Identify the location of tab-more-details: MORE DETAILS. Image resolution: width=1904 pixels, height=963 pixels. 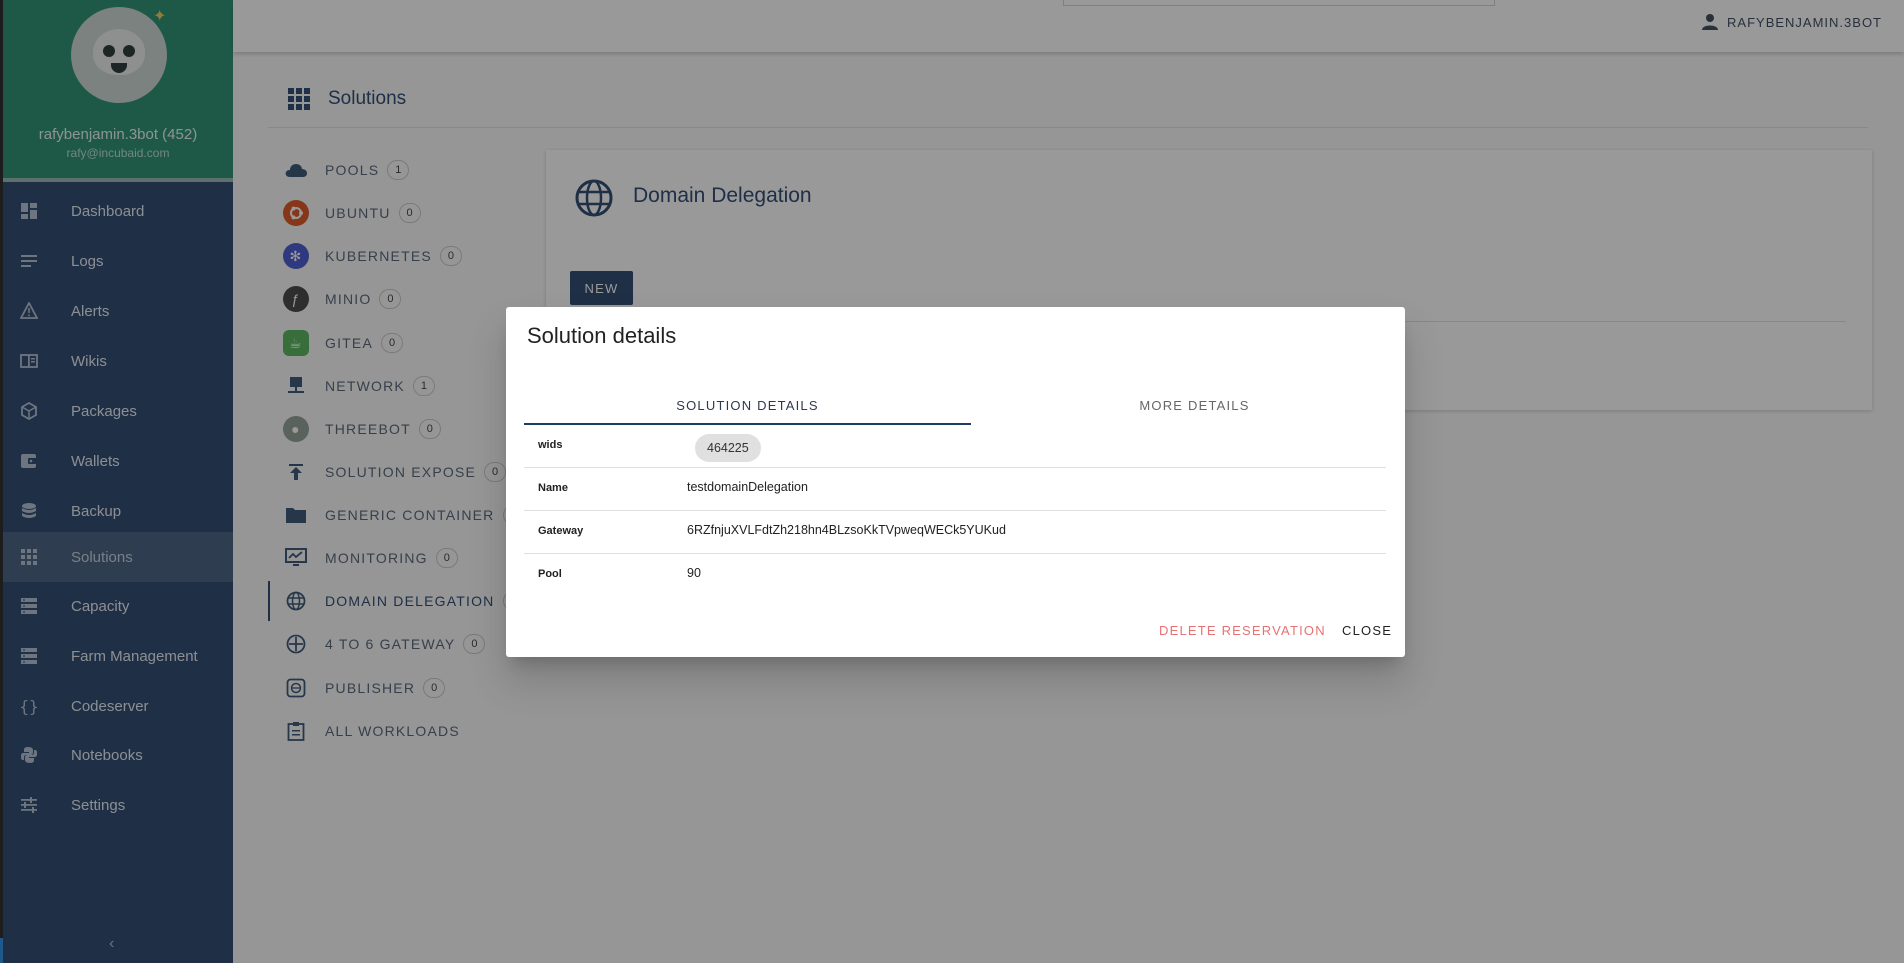
(1194, 406).